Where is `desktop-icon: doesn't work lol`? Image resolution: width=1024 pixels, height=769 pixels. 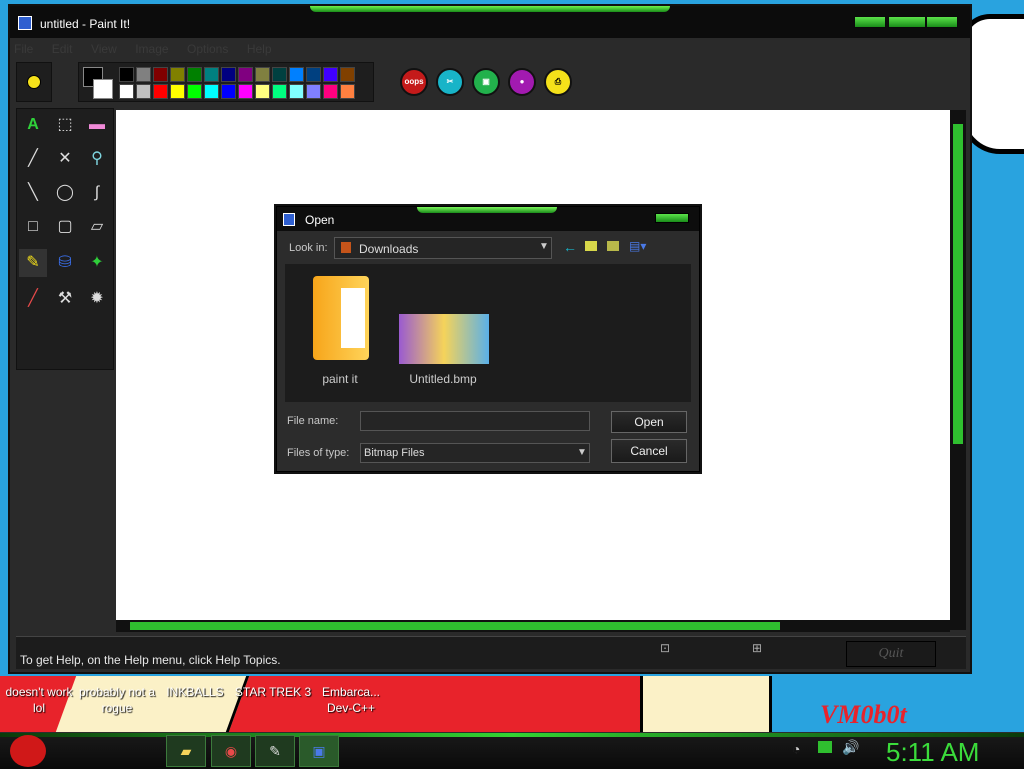 desktop-icon: doesn't work lol is located at coordinates (39, 700).